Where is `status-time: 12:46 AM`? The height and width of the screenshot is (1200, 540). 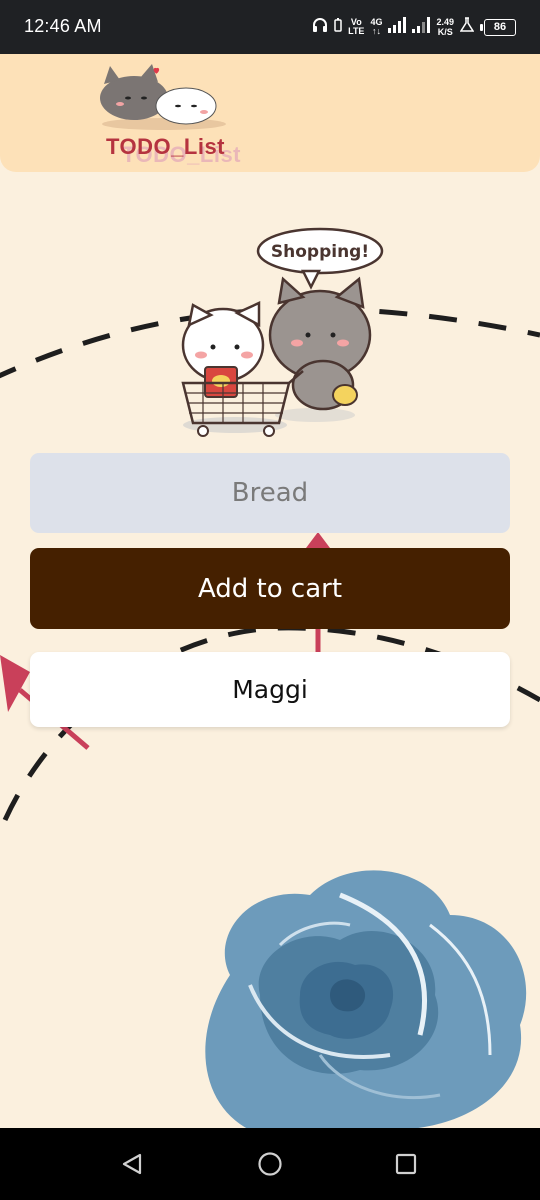
status-time: 12:46 AM is located at coordinates (63, 26).